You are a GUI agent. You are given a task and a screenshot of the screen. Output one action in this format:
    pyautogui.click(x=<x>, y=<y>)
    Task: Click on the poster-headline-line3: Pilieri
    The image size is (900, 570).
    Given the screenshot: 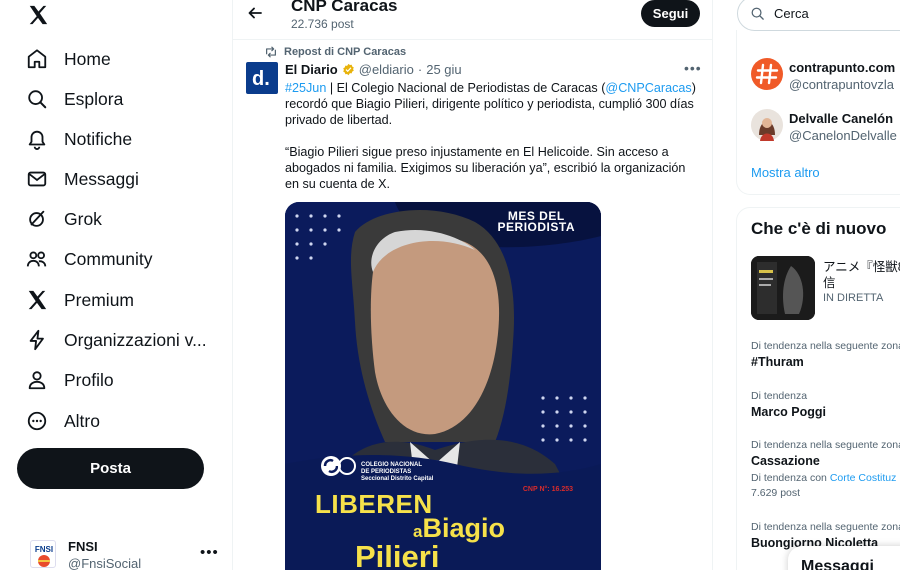 What is the action you would take?
    pyautogui.click(x=397, y=554)
    